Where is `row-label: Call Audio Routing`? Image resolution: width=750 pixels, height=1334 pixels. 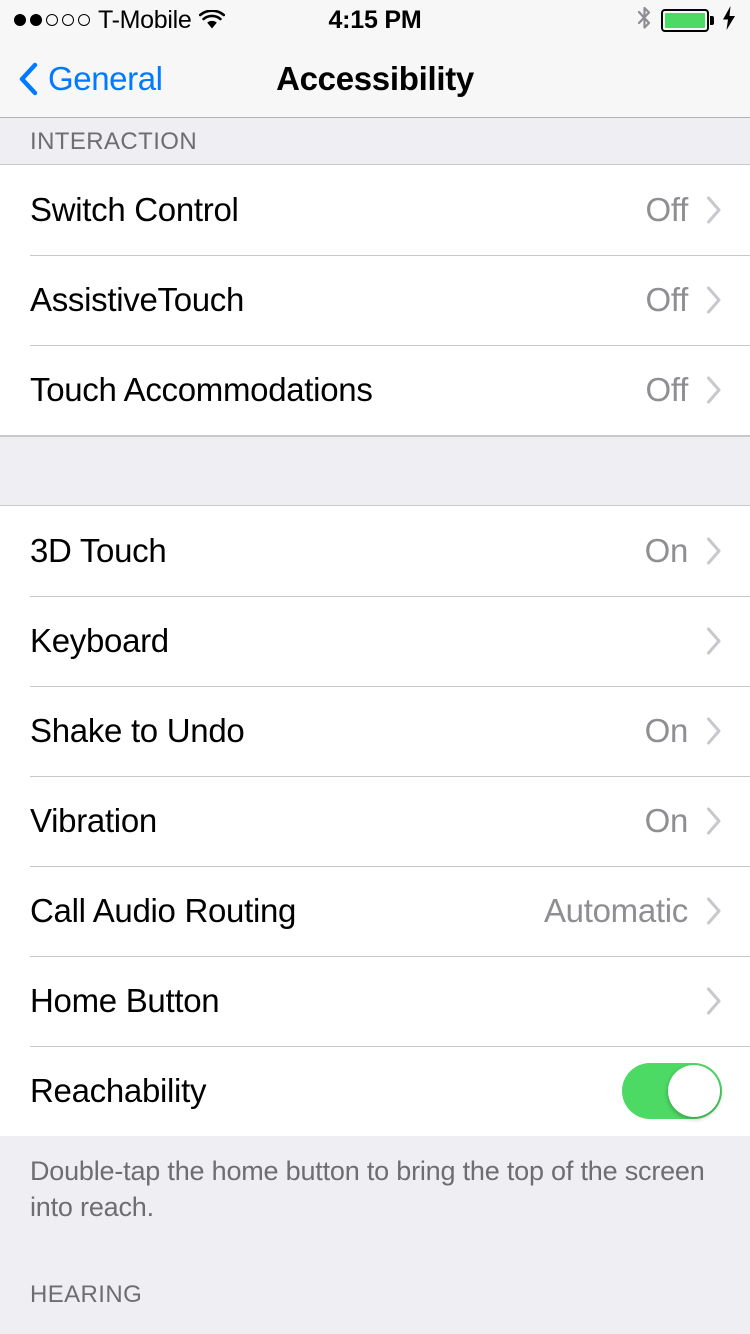 row-label: Call Audio Routing is located at coordinates (163, 910).